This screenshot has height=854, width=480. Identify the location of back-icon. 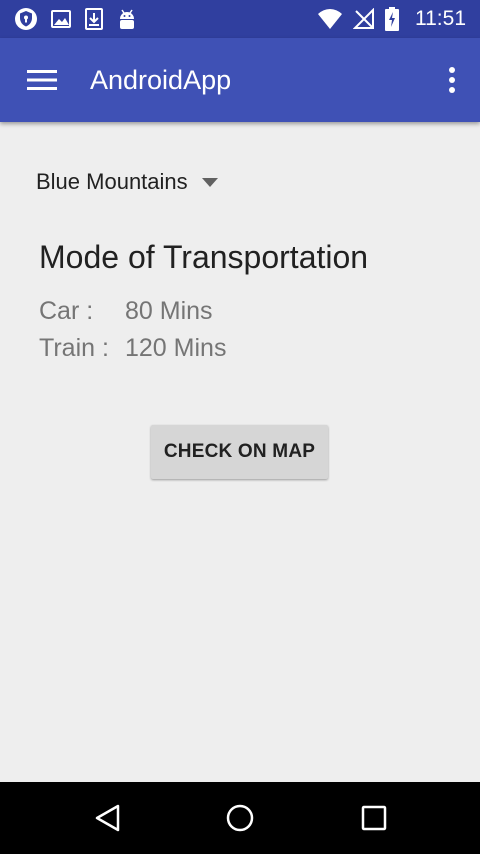
(108, 818).